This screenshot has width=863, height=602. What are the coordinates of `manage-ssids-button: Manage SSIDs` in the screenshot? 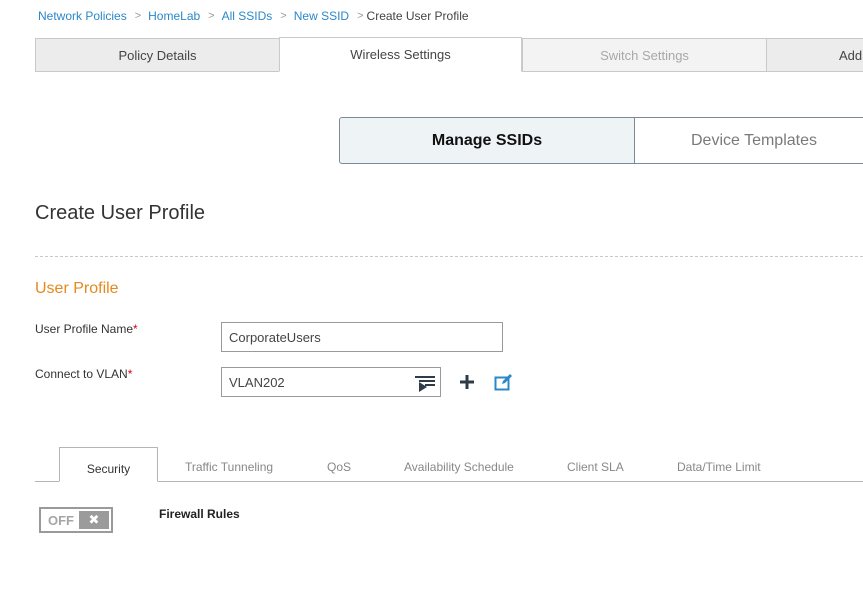 It's located at (487, 140).